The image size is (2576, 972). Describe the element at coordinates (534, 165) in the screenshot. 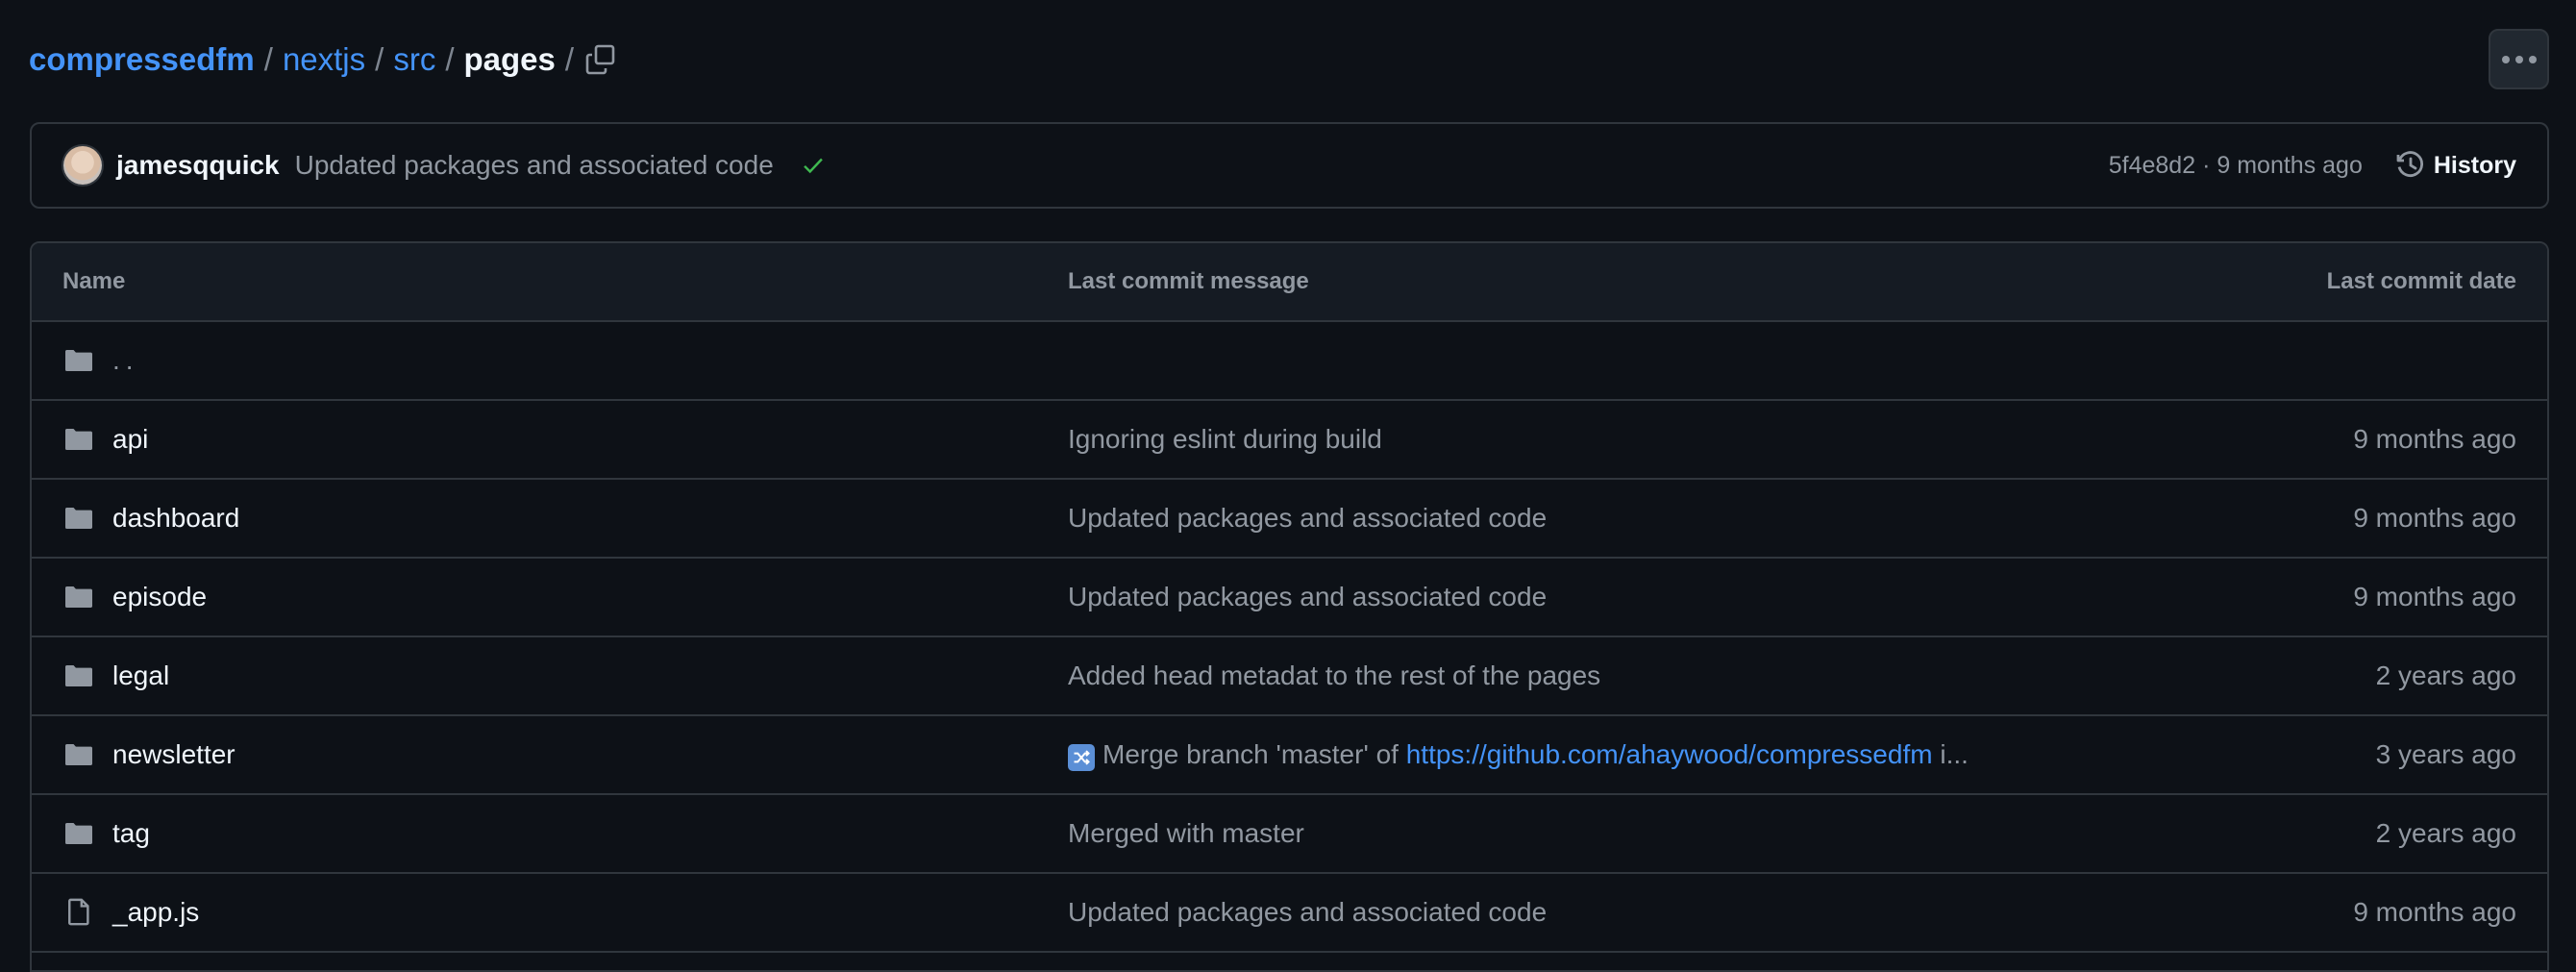

I see `commit-message: Updated packages and associated code` at that location.